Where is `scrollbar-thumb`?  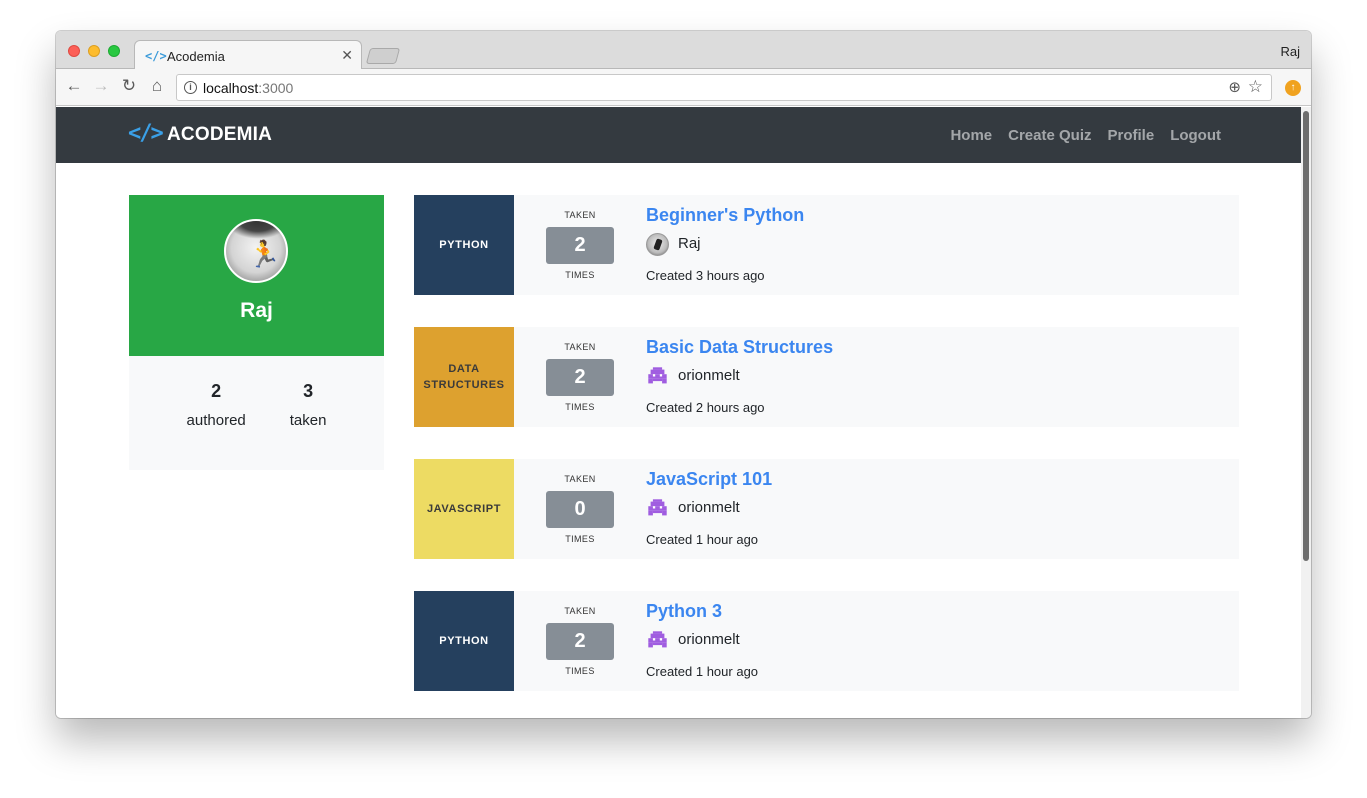 scrollbar-thumb is located at coordinates (1306, 336).